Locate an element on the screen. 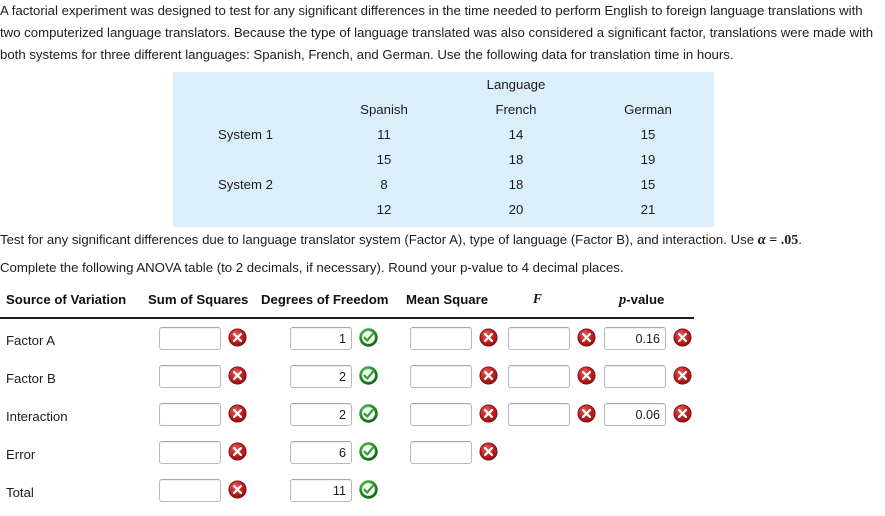  input-interaction-sum-of-squares is located at coordinates (190, 414).